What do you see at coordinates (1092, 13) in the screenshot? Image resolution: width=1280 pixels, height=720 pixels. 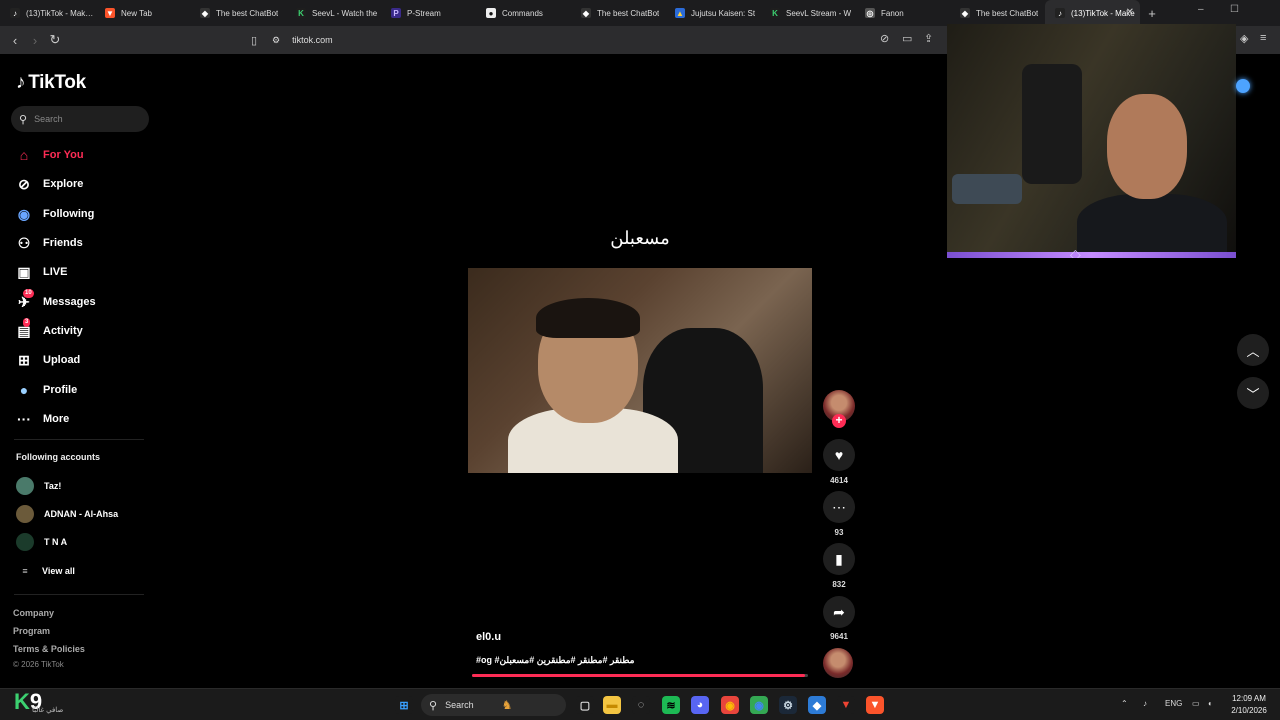 I see `browser-tab: ♪ (13)TikTok - Make ✕` at bounding box center [1092, 13].